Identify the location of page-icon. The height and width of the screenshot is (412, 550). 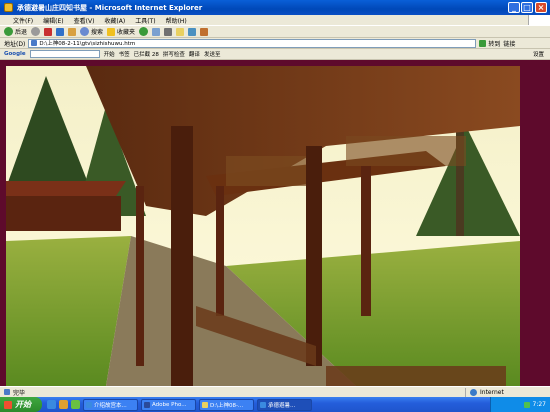
(34, 43).